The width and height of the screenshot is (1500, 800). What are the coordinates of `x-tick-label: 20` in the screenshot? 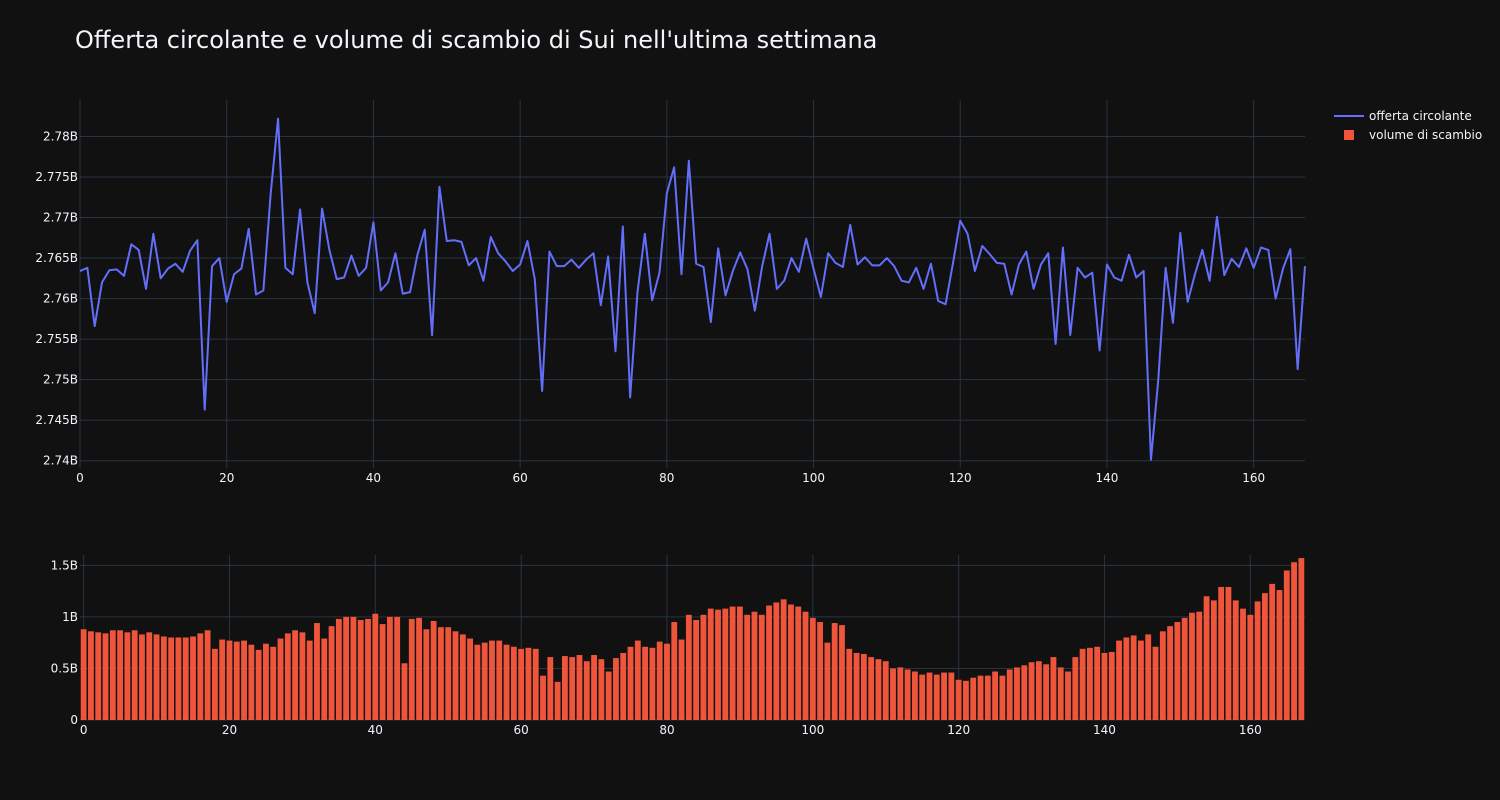 It's located at (229, 730).